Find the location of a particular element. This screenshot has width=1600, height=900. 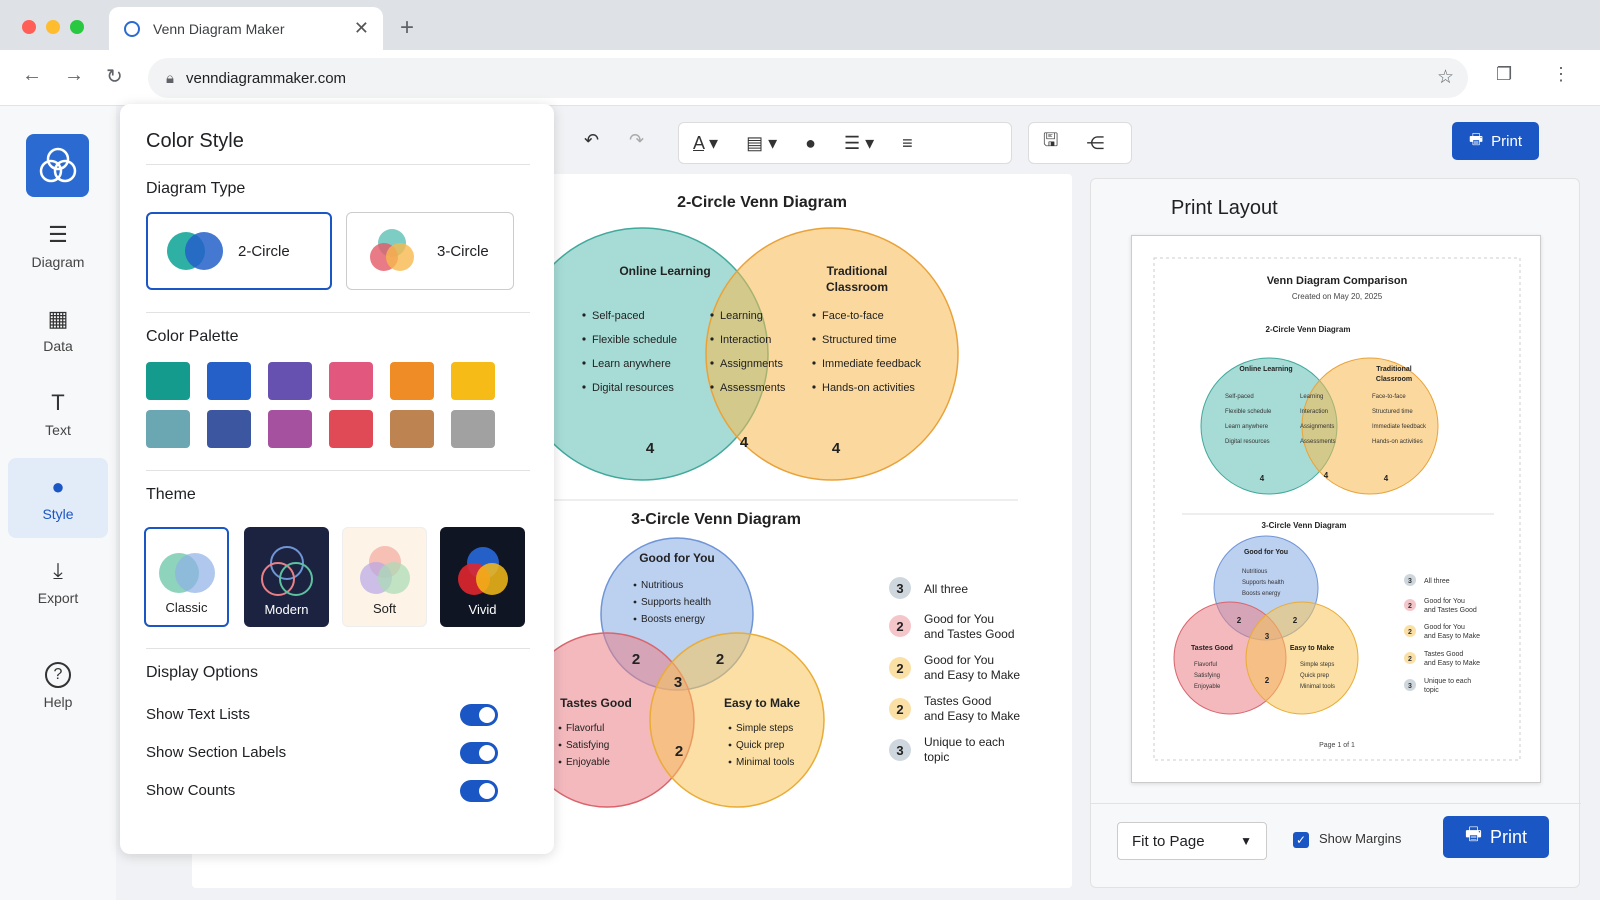

option-label: Show Text Lists is located at coordinates (198, 714).